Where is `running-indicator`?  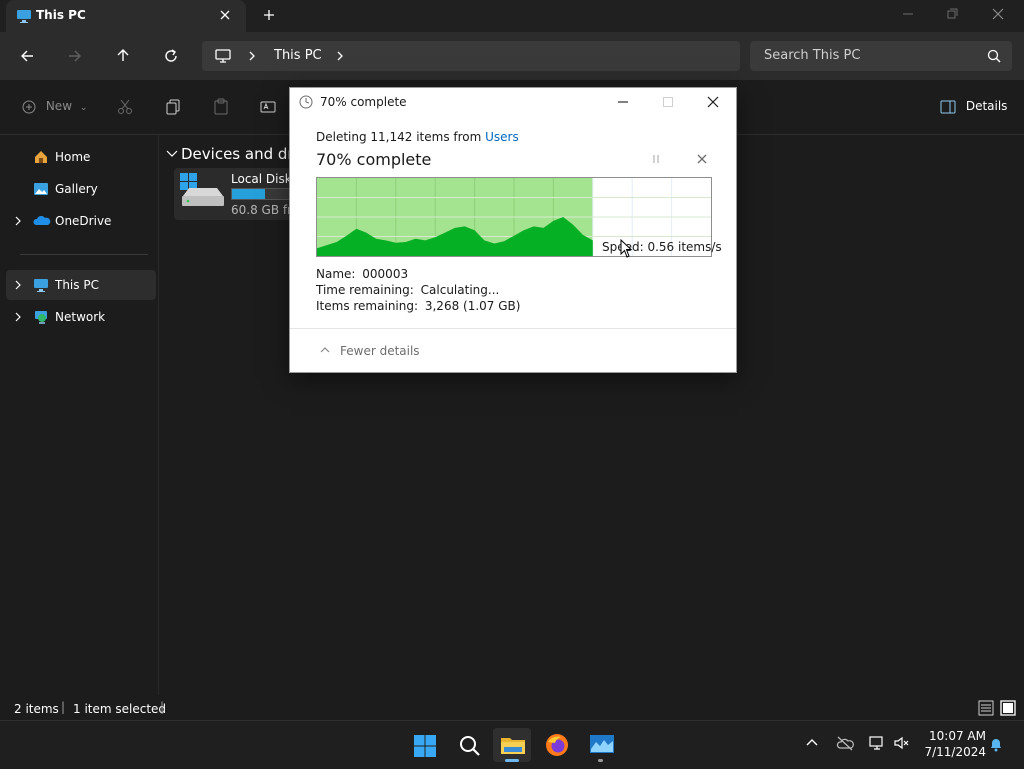
running-indicator is located at coordinates (600, 760).